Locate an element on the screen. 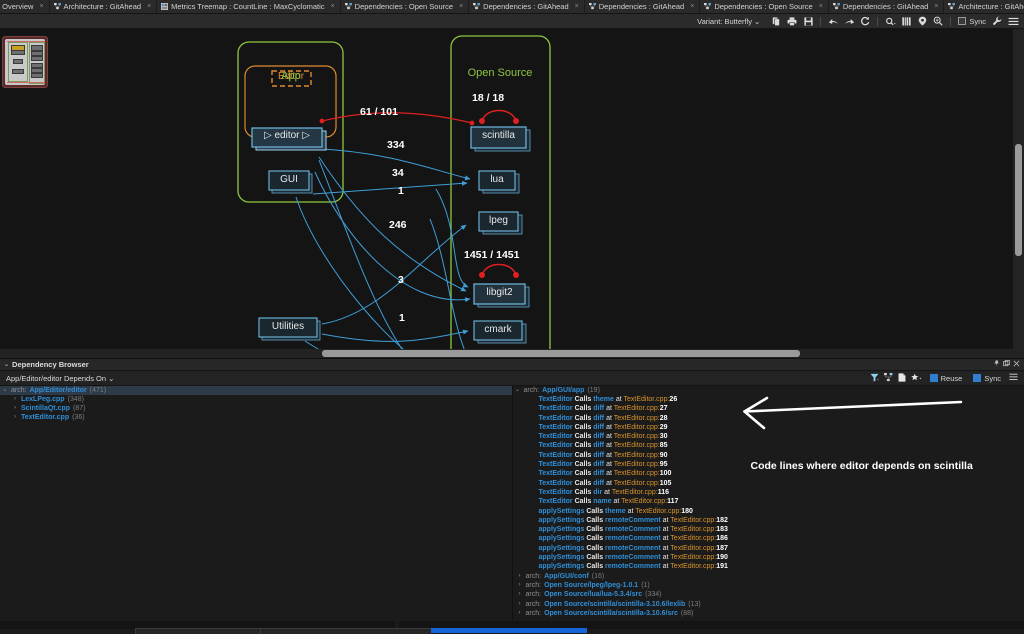 The width and height of the screenshot is (1024, 634). pin-icon is located at coordinates (996, 364).